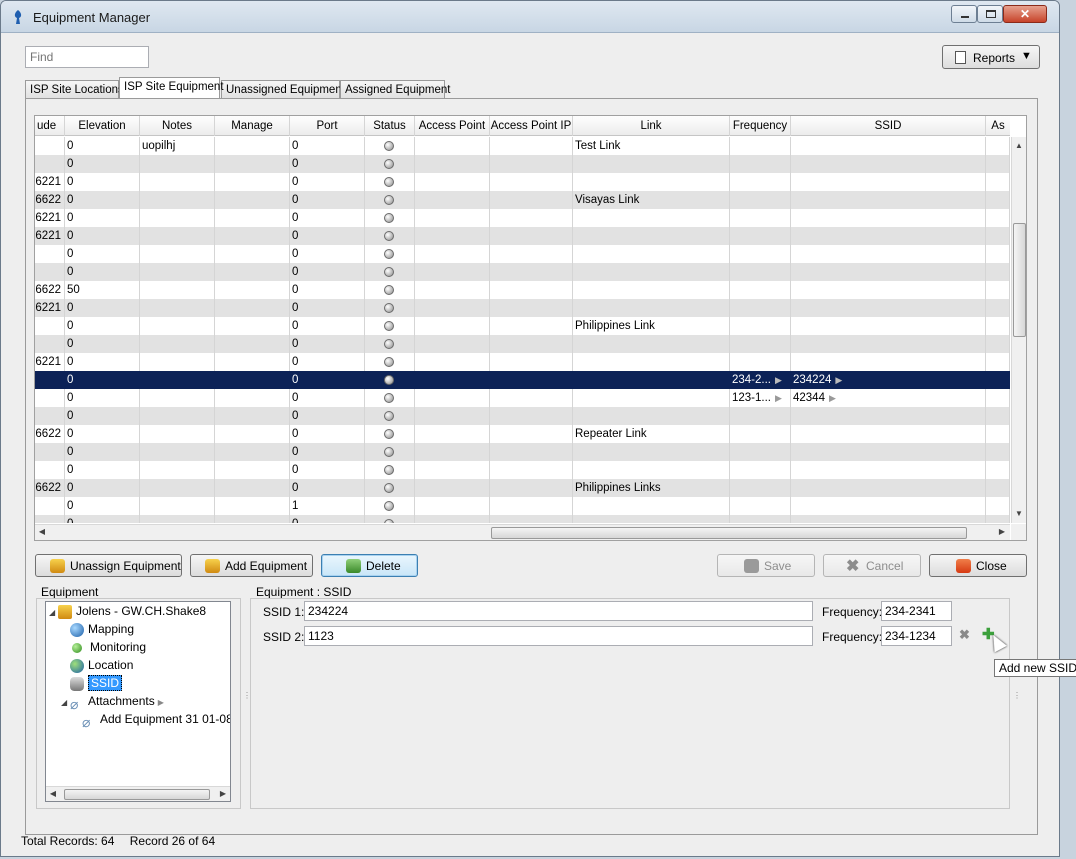 The width and height of the screenshot is (1076, 859). Describe the element at coordinates (522, 506) in the screenshot. I see `table-row: 01` at that location.